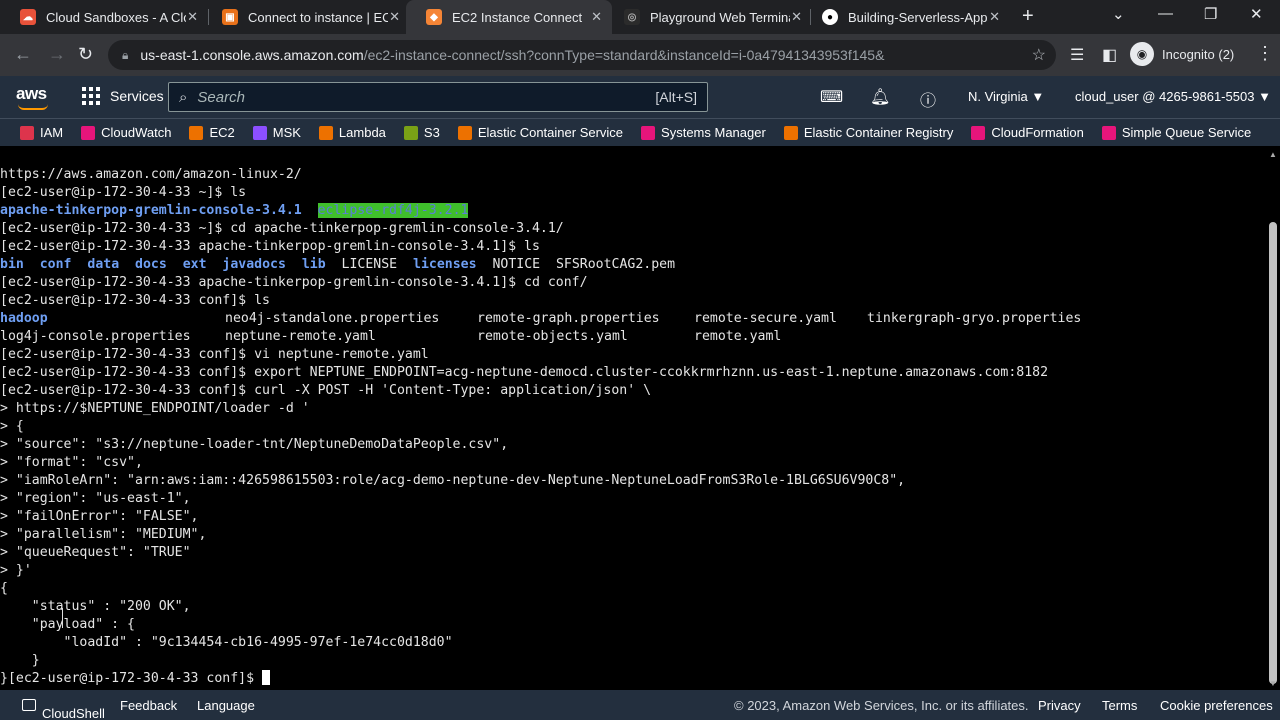  I want to click on browser-tab-playground: ◎ Playground Web Terminal ✕, so click(708, 17).